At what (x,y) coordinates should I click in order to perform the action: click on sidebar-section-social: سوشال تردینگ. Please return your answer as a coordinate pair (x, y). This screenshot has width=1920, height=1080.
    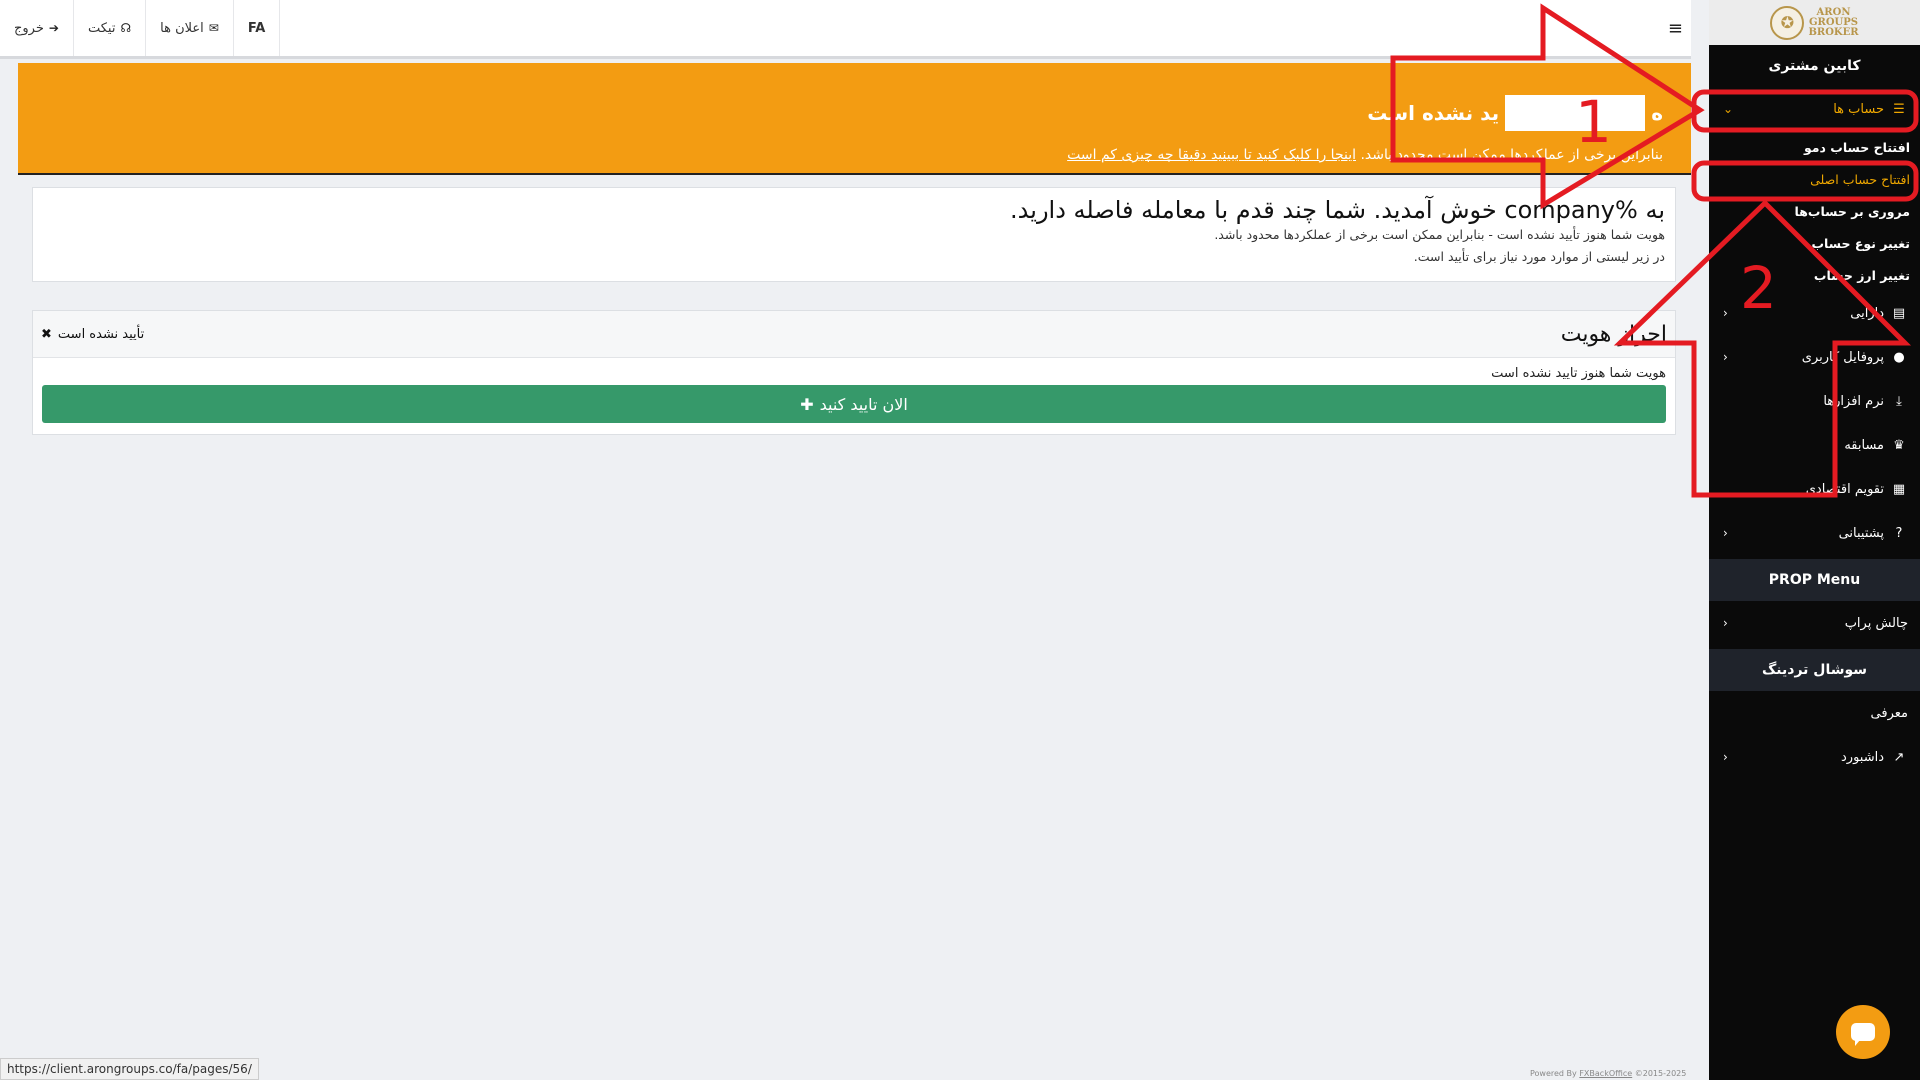
    Looking at the image, I should click on (1814, 670).